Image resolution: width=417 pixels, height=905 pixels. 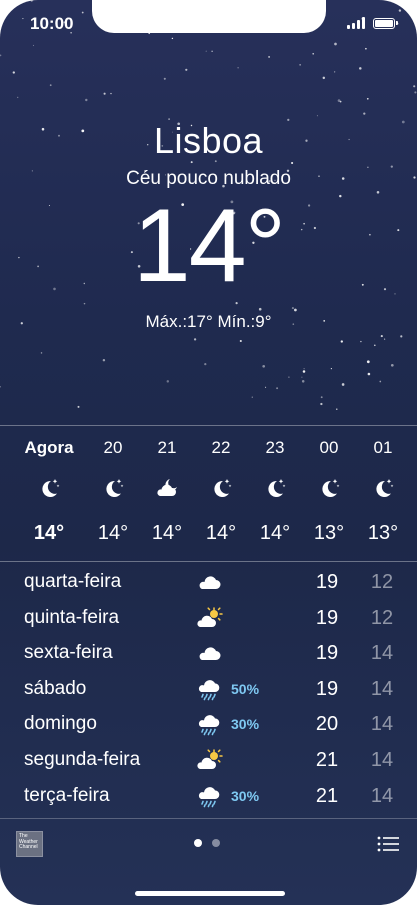 What do you see at coordinates (167, 447) in the screenshot?
I see `hour-label: 21` at bounding box center [167, 447].